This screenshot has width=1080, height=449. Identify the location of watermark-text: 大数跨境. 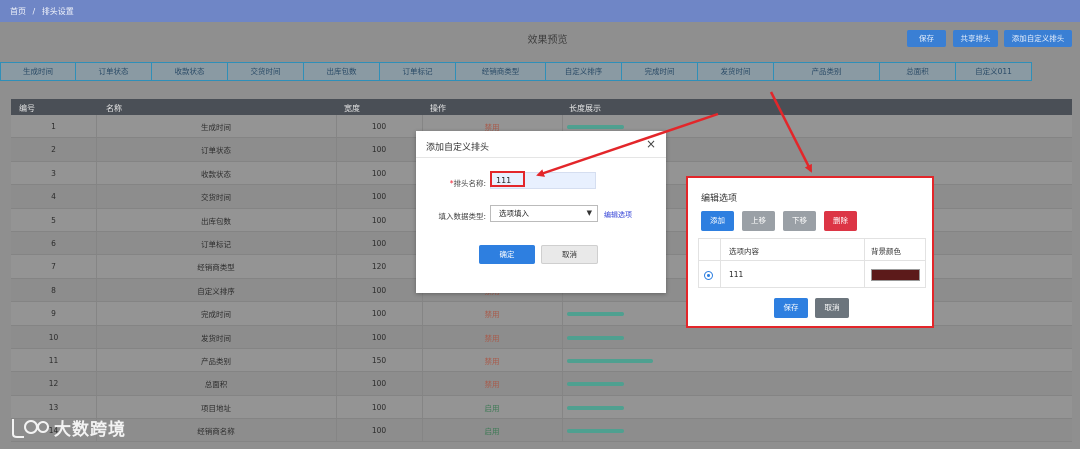
(90, 430).